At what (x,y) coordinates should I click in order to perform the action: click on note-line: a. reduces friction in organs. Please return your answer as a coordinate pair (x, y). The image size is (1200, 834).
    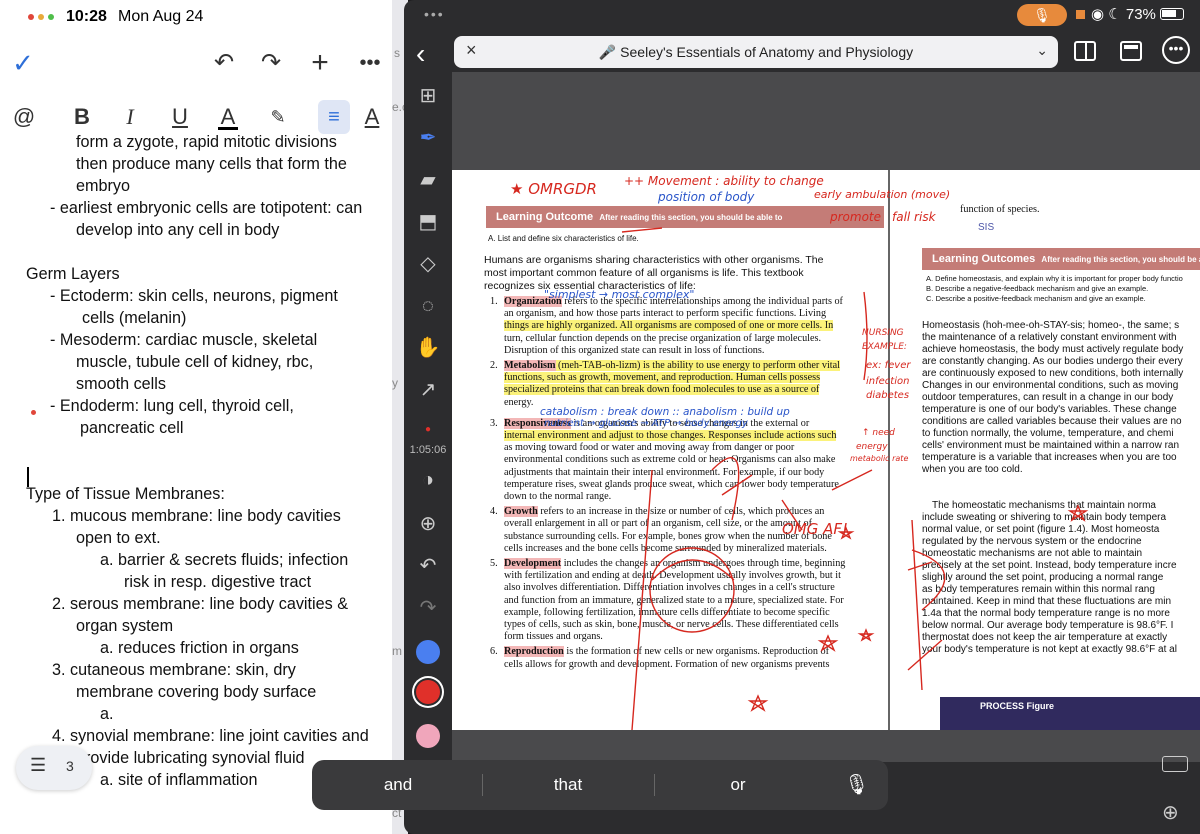
    Looking at the image, I should click on (199, 648).